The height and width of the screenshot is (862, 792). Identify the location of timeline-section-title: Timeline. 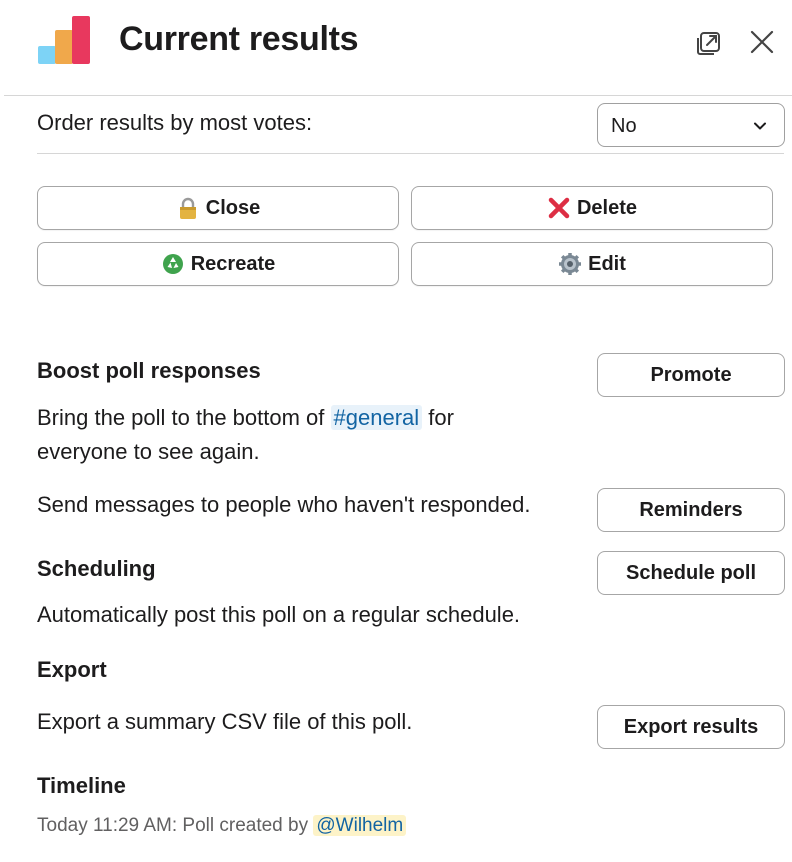
(81, 785).